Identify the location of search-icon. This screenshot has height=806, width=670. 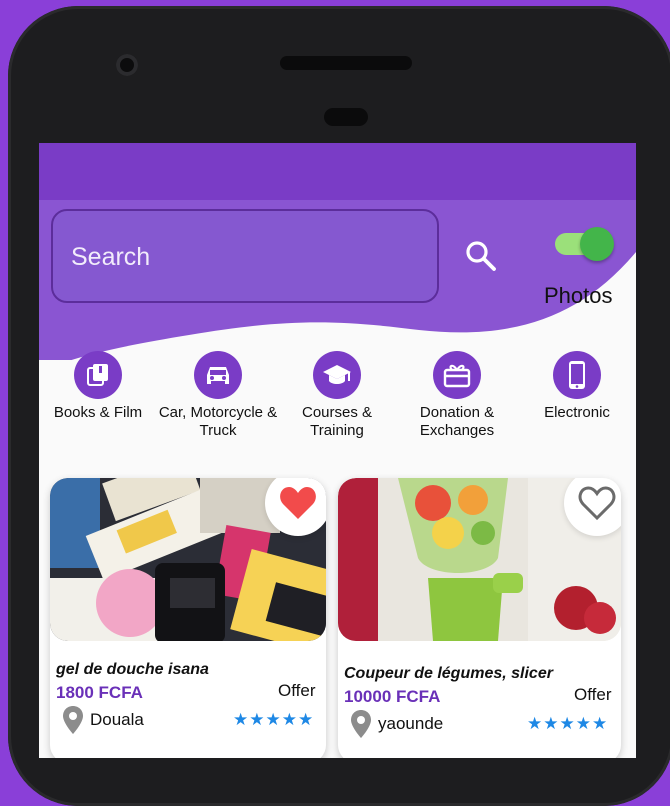
(481, 256).